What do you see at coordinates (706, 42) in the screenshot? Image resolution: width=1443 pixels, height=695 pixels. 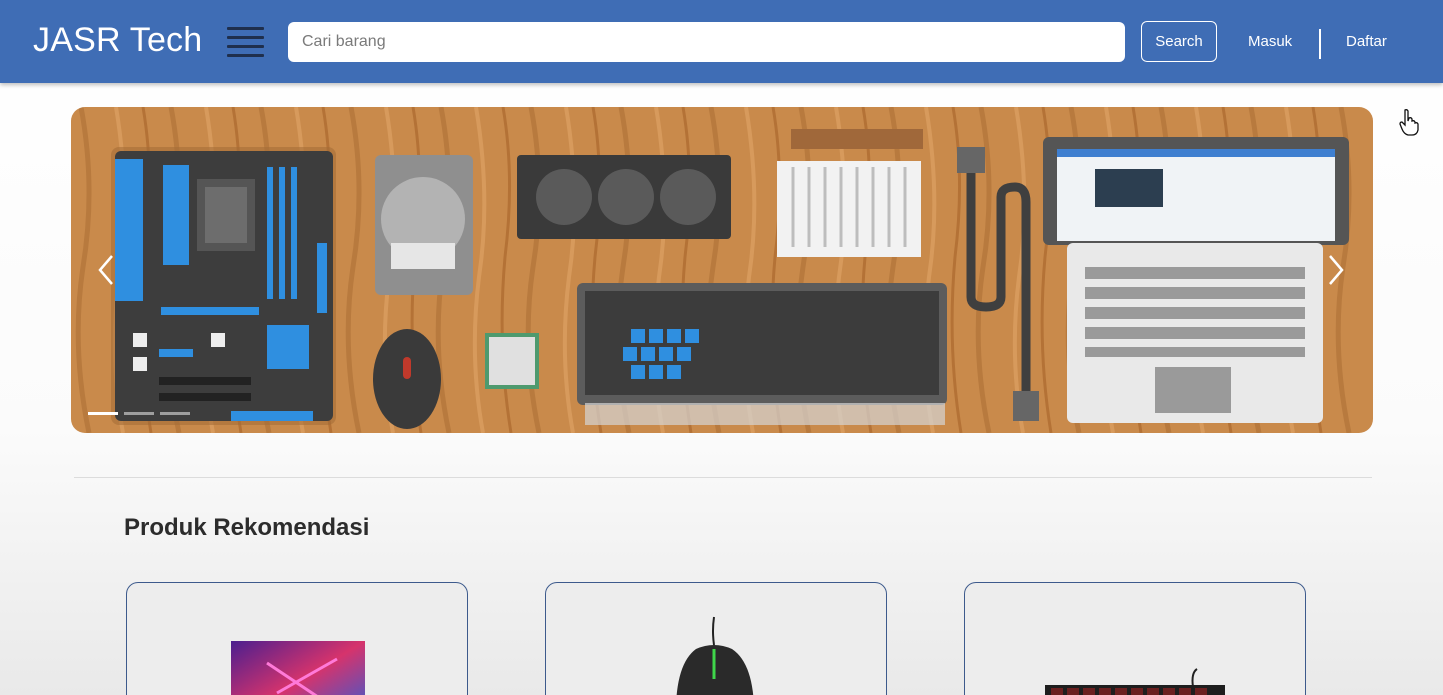 I see `search-input` at bounding box center [706, 42].